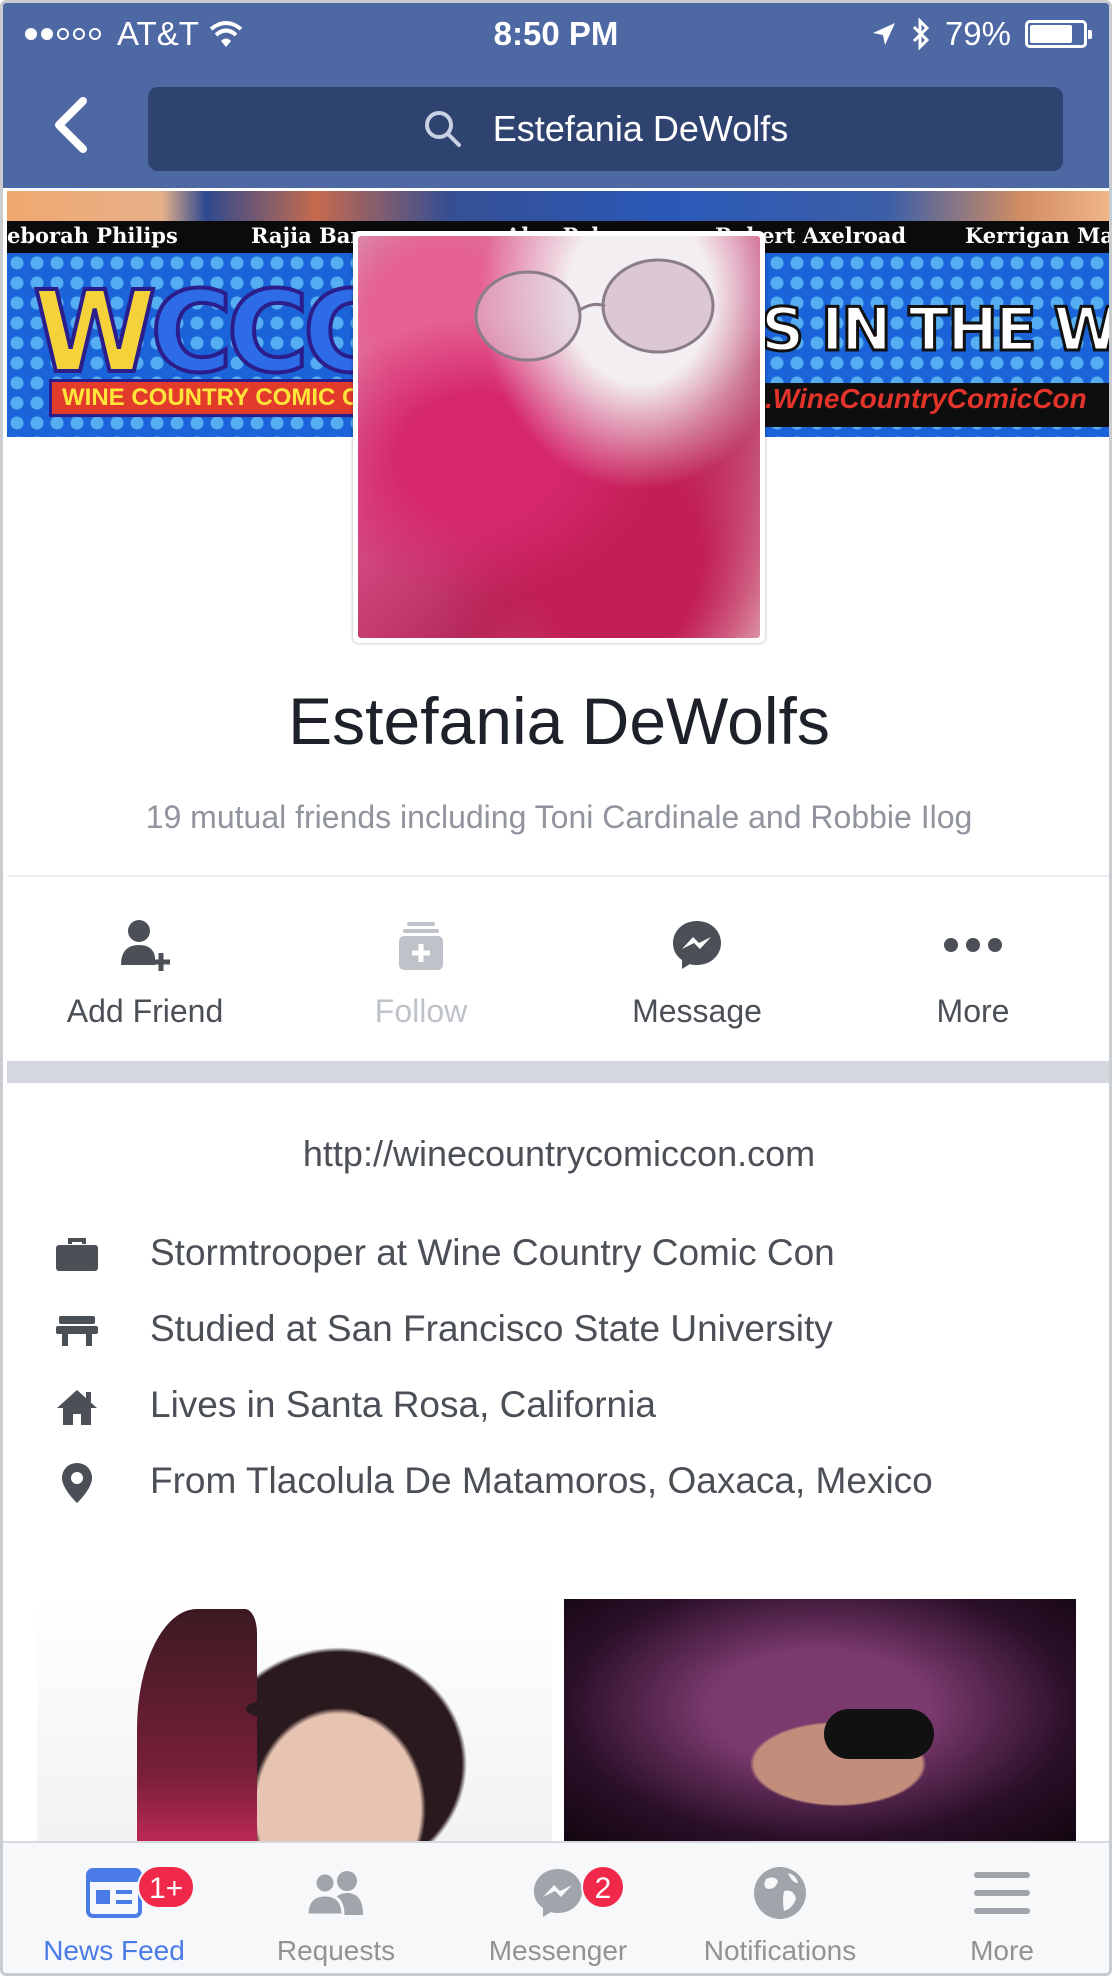 This screenshot has height=1976, width=1112. I want to click on follow-button: Follow, so click(421, 972).